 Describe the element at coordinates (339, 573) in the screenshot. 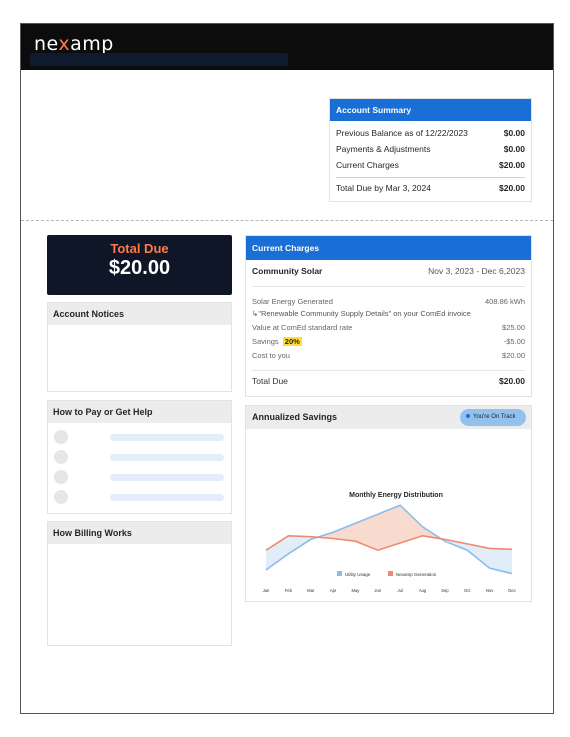

I see `legend-utility-swatch` at that location.